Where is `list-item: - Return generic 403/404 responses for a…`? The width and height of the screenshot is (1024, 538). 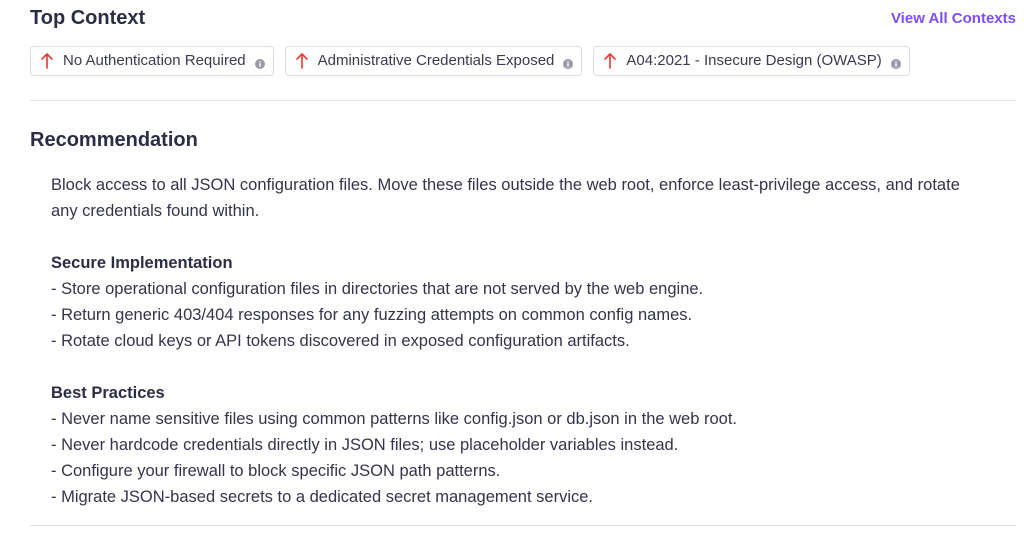
list-item: - Return generic 403/404 responses for a… is located at coordinates (372, 315).